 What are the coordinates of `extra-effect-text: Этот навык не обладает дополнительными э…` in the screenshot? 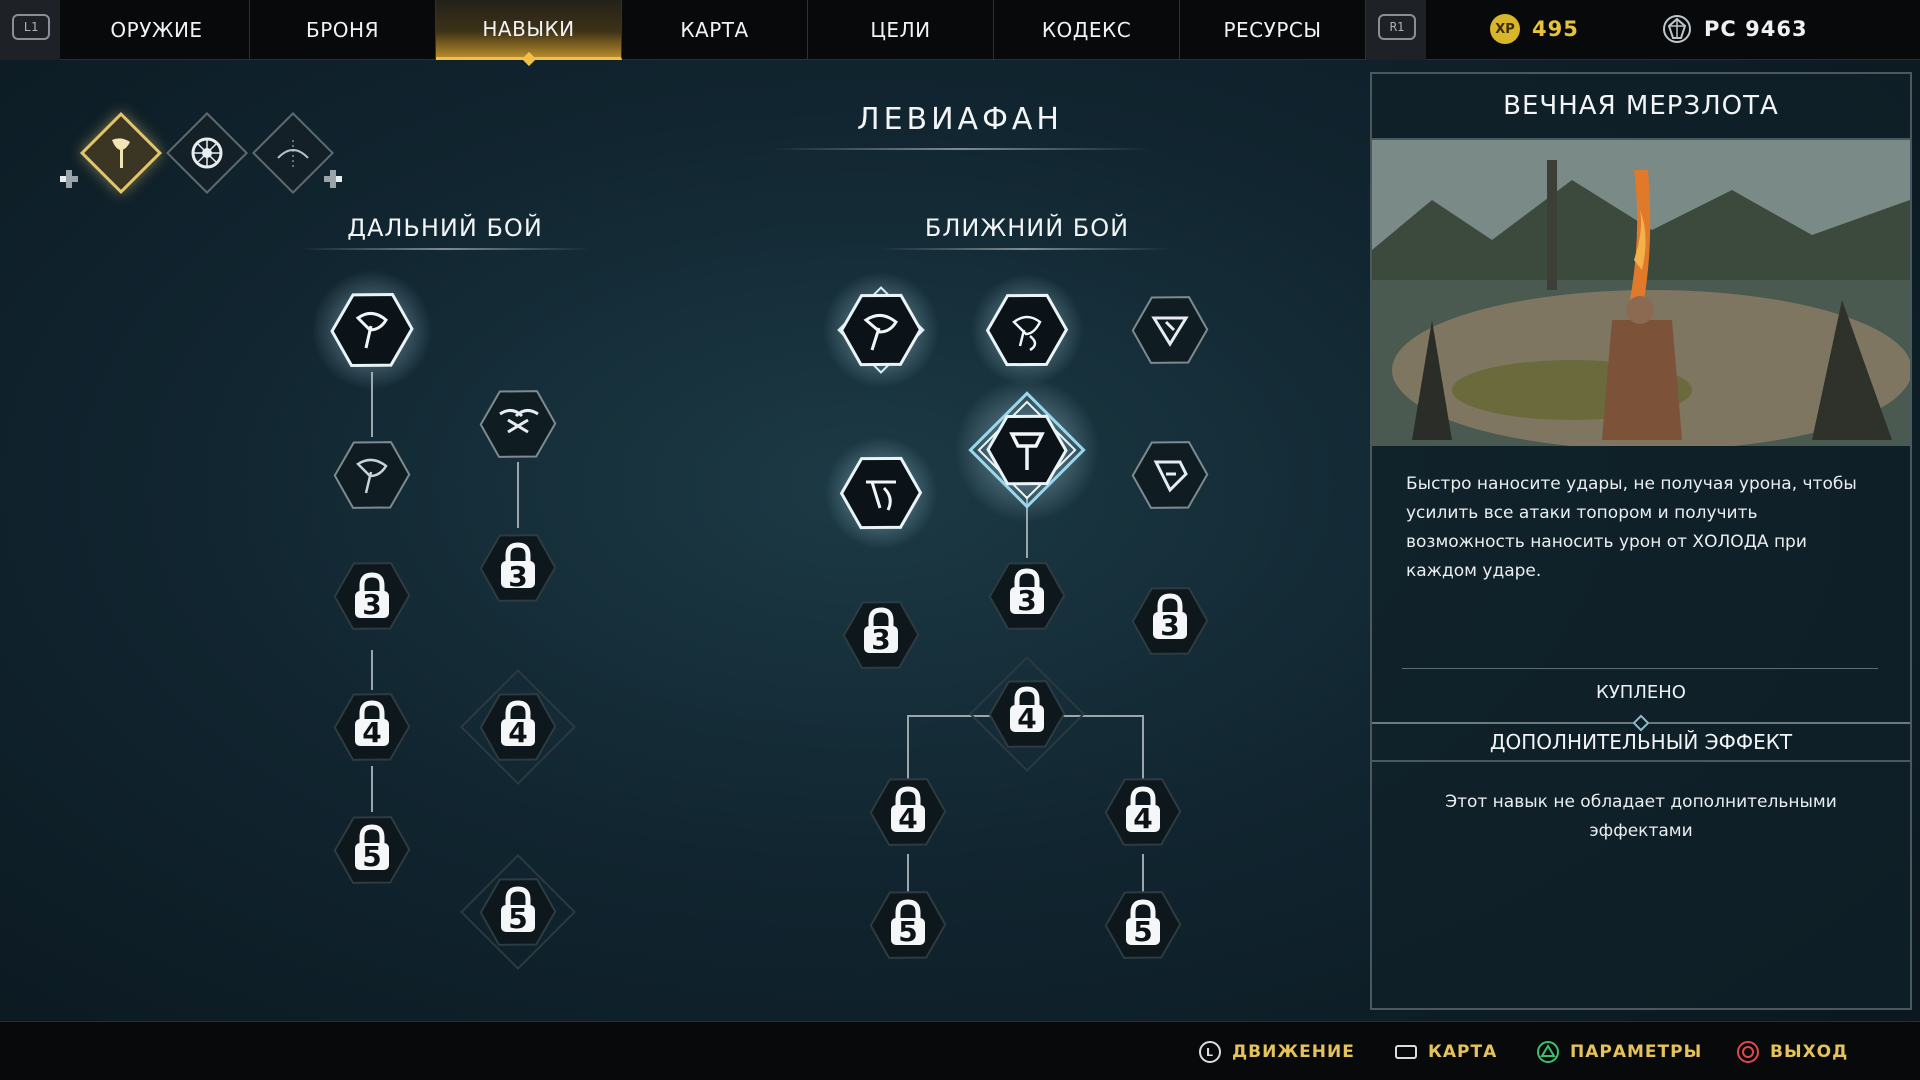 It's located at (1641, 816).